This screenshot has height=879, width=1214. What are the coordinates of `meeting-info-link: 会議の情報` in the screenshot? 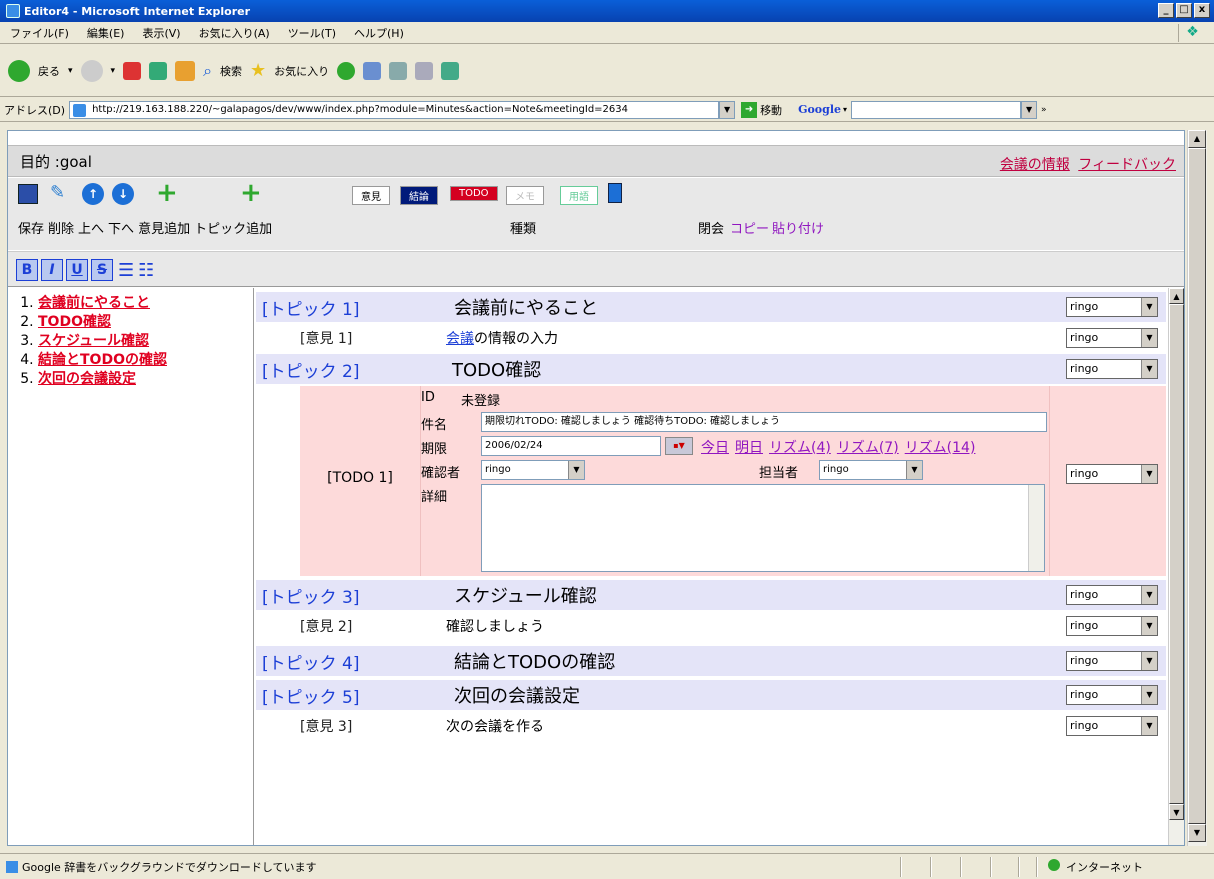 It's located at (1035, 165).